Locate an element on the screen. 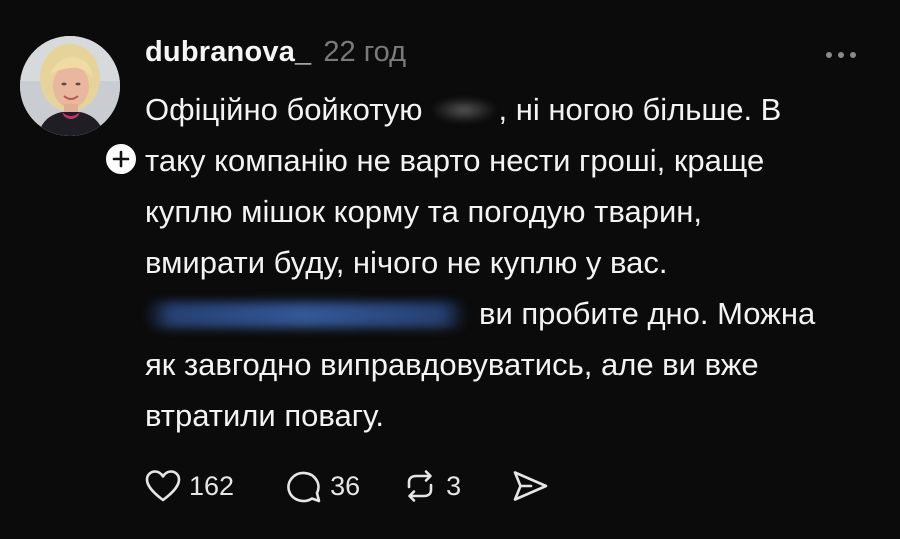  like-button: 162 is located at coordinates (189, 486).